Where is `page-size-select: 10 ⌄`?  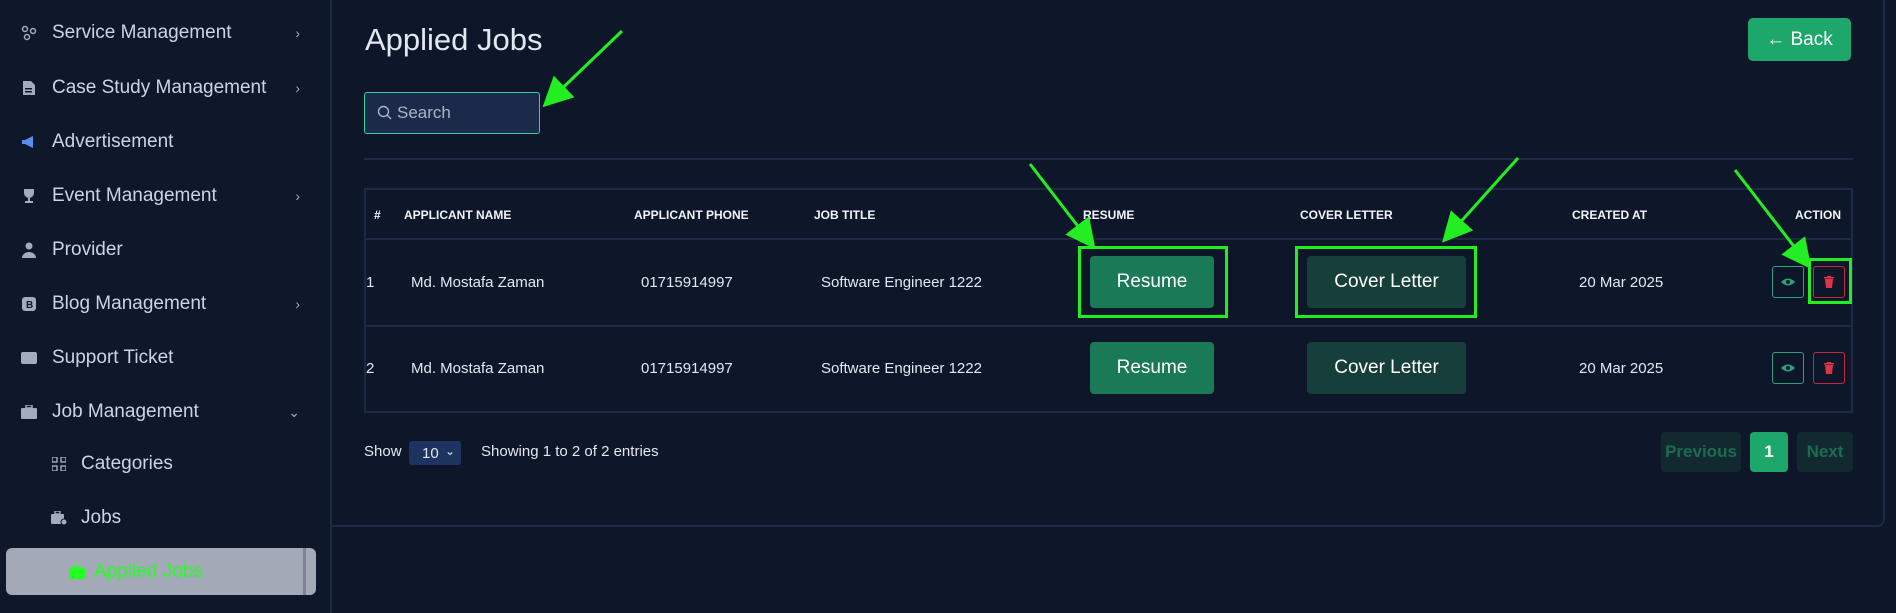 page-size-select: 10 ⌄ is located at coordinates (435, 453).